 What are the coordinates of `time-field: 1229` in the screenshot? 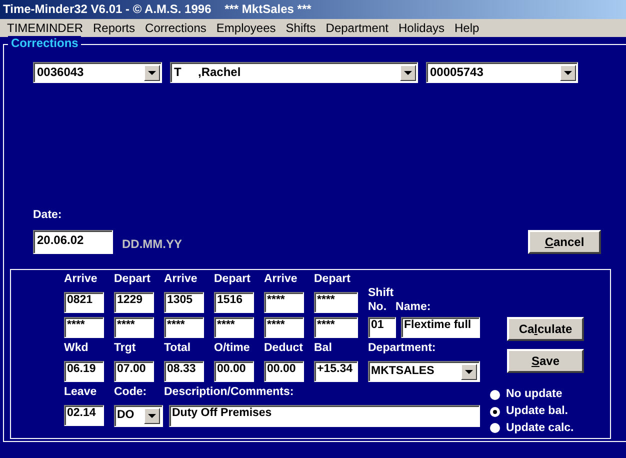 It's located at (134, 302).